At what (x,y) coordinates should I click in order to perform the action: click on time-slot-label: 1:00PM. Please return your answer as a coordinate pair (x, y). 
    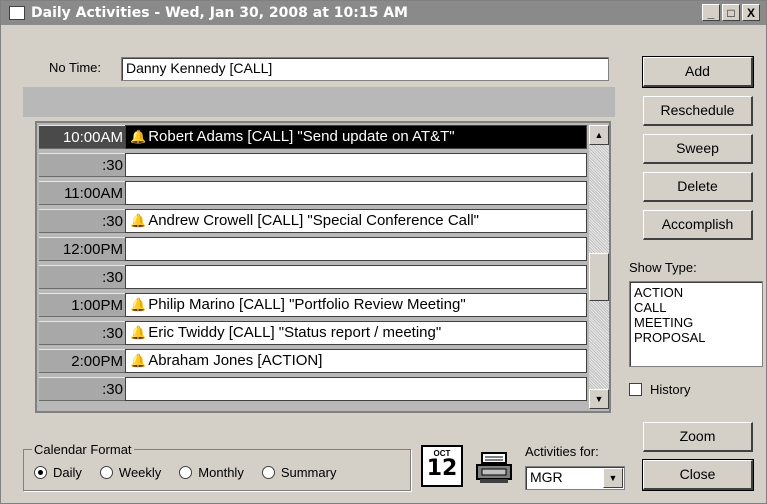
    Looking at the image, I should click on (82, 305).